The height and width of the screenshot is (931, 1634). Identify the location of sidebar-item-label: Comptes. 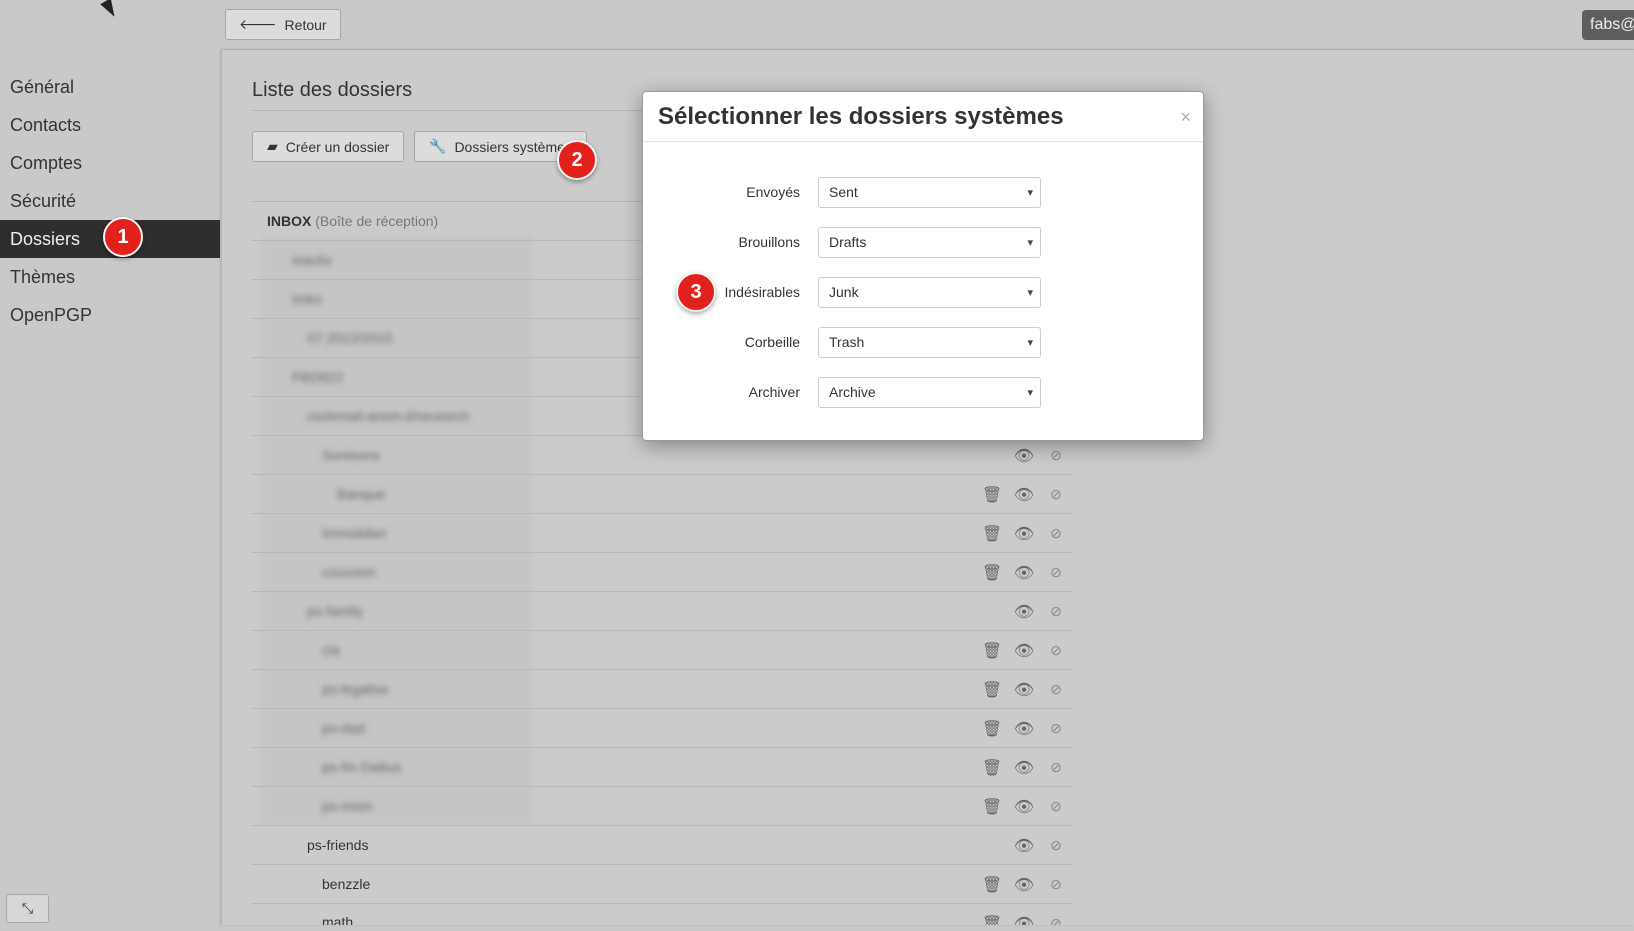
(46, 162).